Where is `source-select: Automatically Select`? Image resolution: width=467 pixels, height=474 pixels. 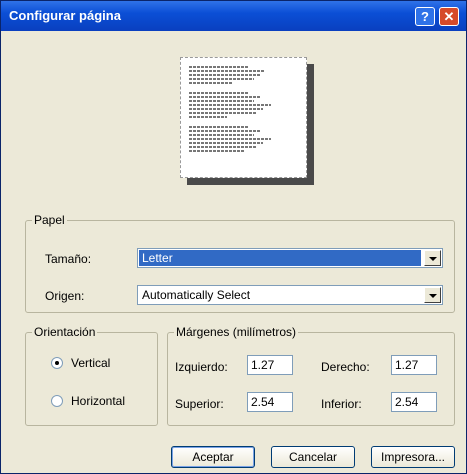 source-select: Automatically Select is located at coordinates (290, 295).